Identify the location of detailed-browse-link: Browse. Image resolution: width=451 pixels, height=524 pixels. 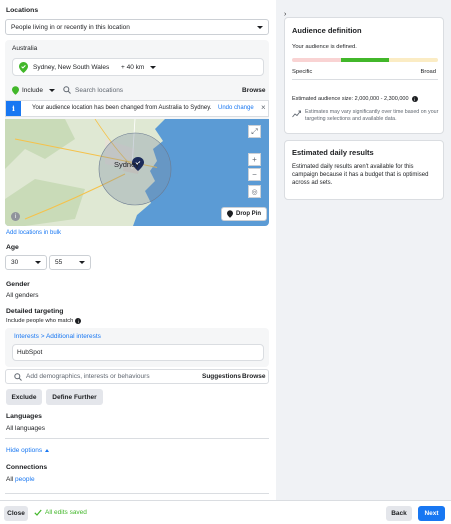
(253, 376).